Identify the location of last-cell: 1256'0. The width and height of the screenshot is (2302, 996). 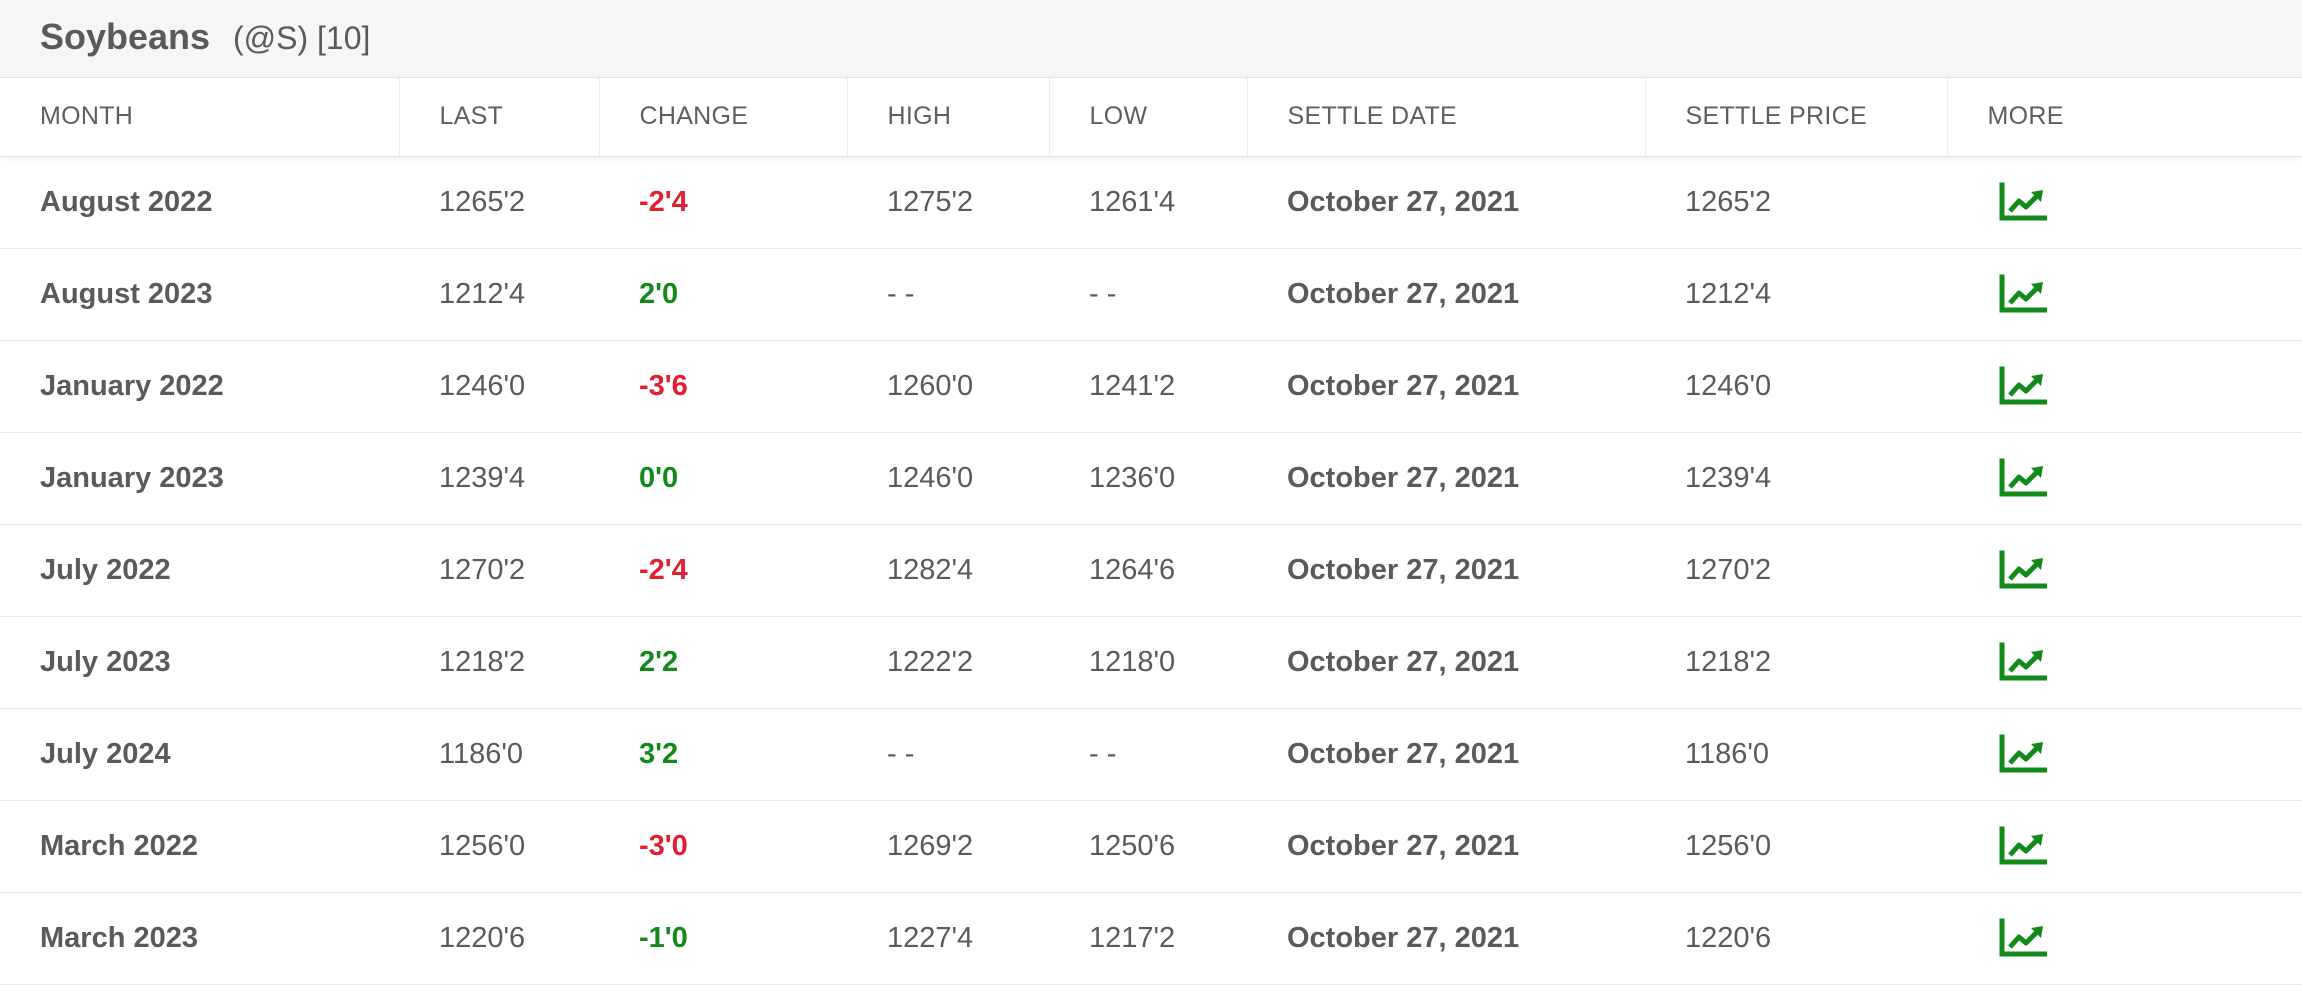
(499, 846).